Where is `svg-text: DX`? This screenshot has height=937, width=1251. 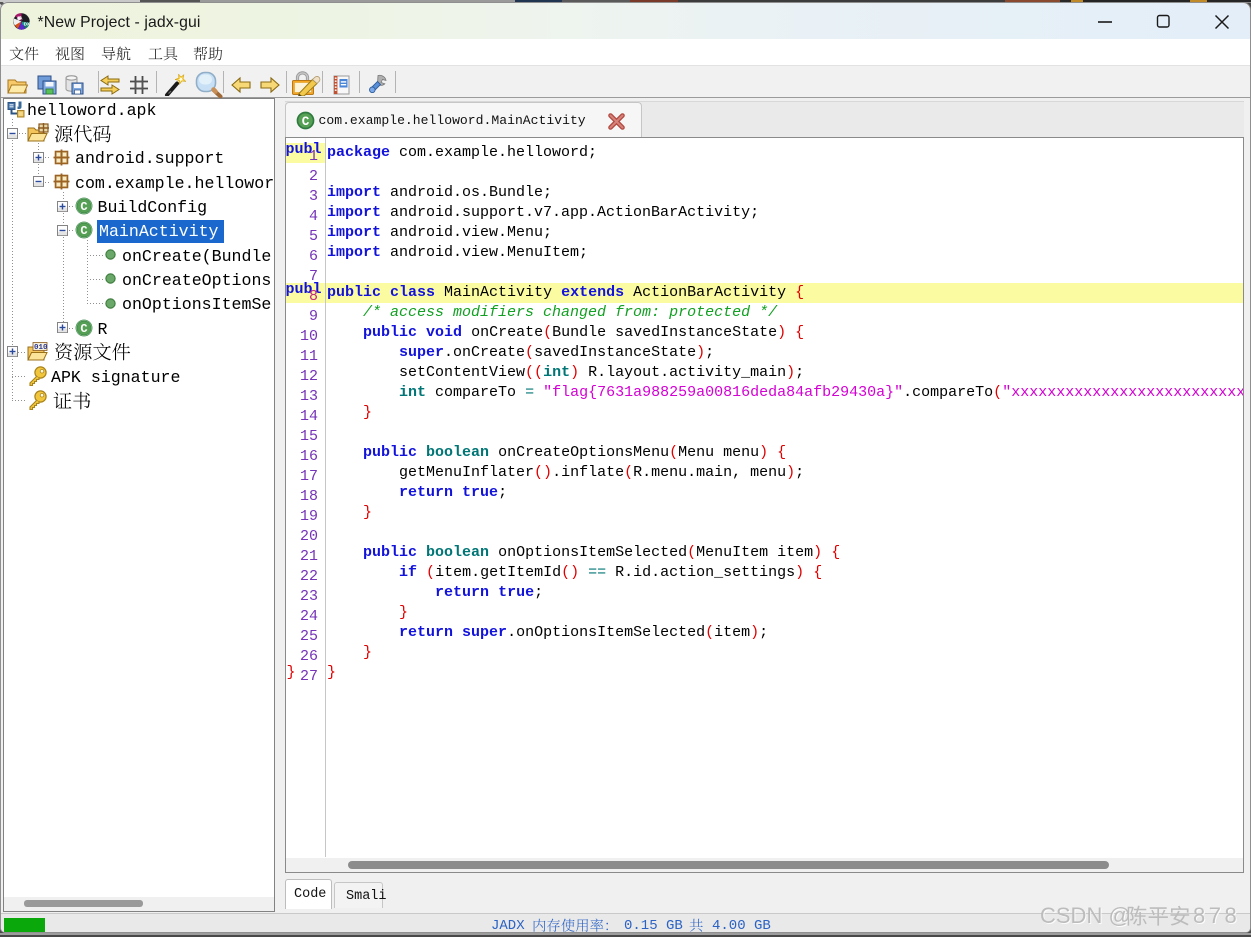
svg-text: DX is located at coordinates (27, 24).